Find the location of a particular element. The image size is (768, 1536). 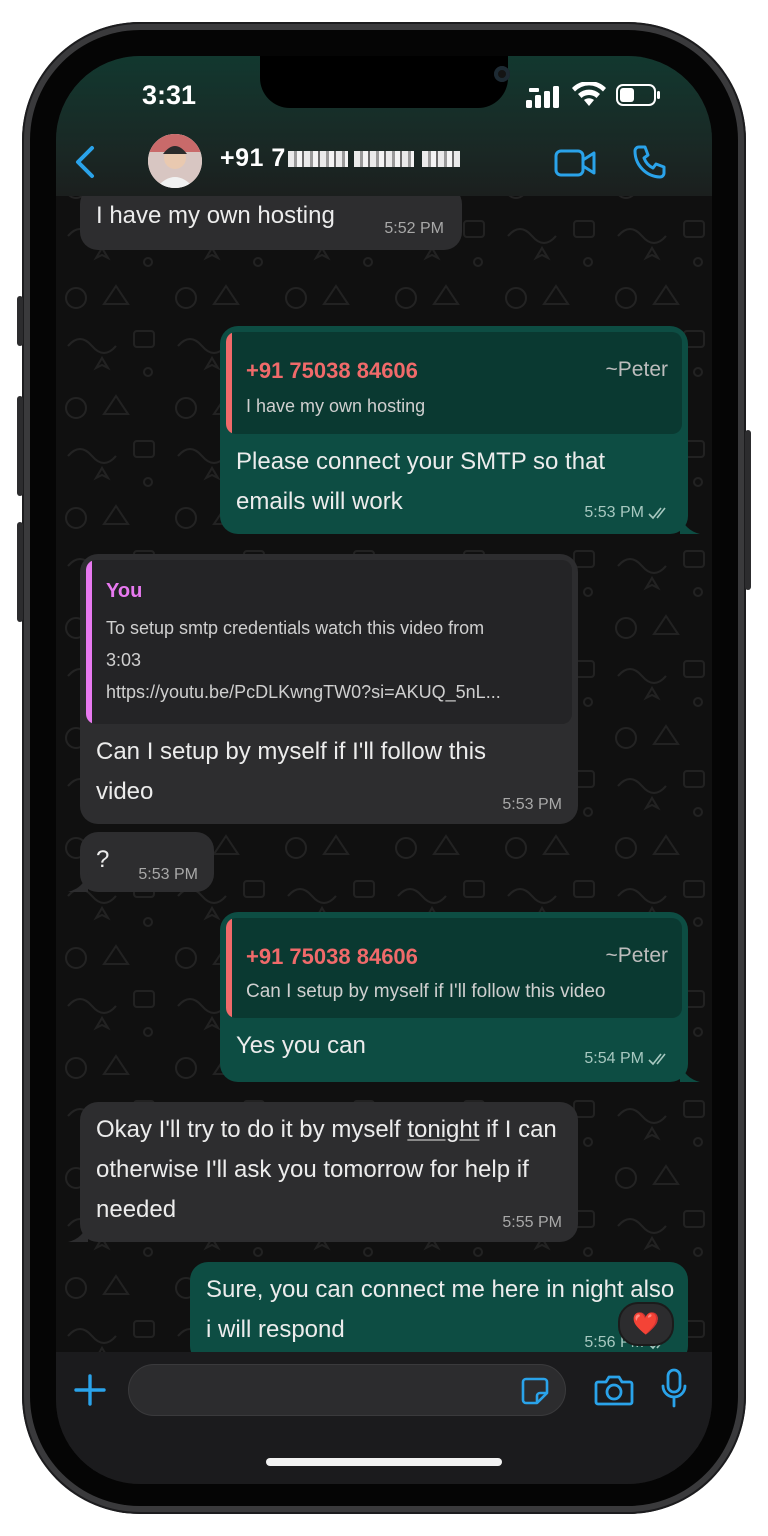

quote-author: You is located at coordinates (124, 591).